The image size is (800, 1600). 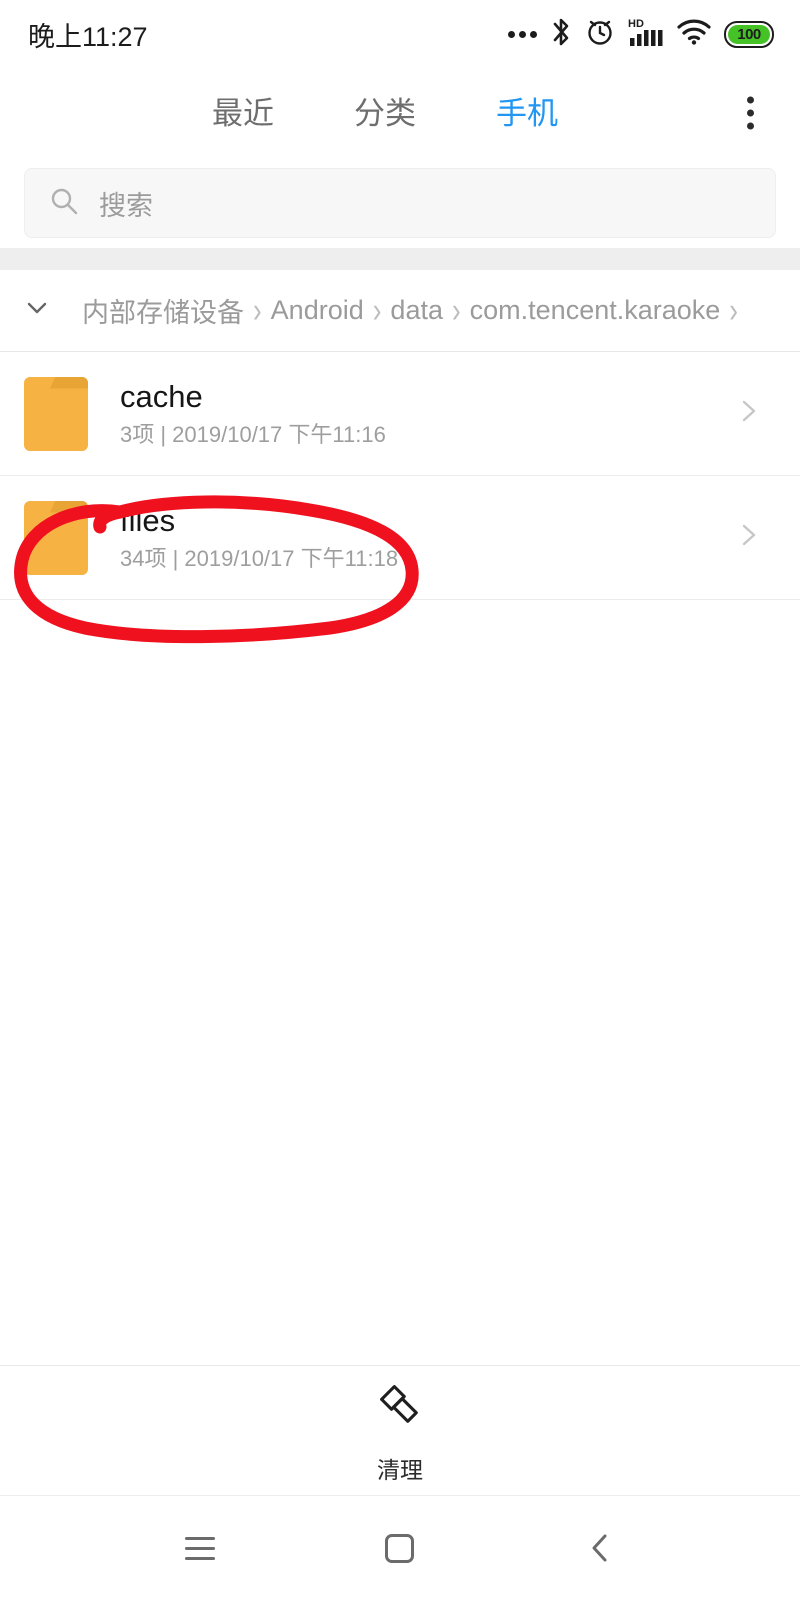 I want to click on file-name: cache, so click(x=161, y=397).